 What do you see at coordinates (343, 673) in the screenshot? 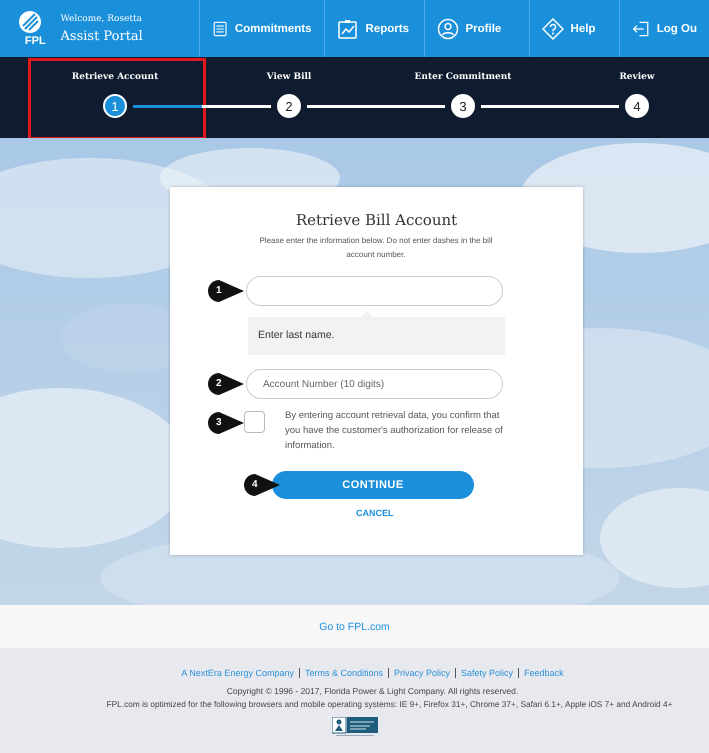
I see `footer-link: Terms & Conditions` at bounding box center [343, 673].